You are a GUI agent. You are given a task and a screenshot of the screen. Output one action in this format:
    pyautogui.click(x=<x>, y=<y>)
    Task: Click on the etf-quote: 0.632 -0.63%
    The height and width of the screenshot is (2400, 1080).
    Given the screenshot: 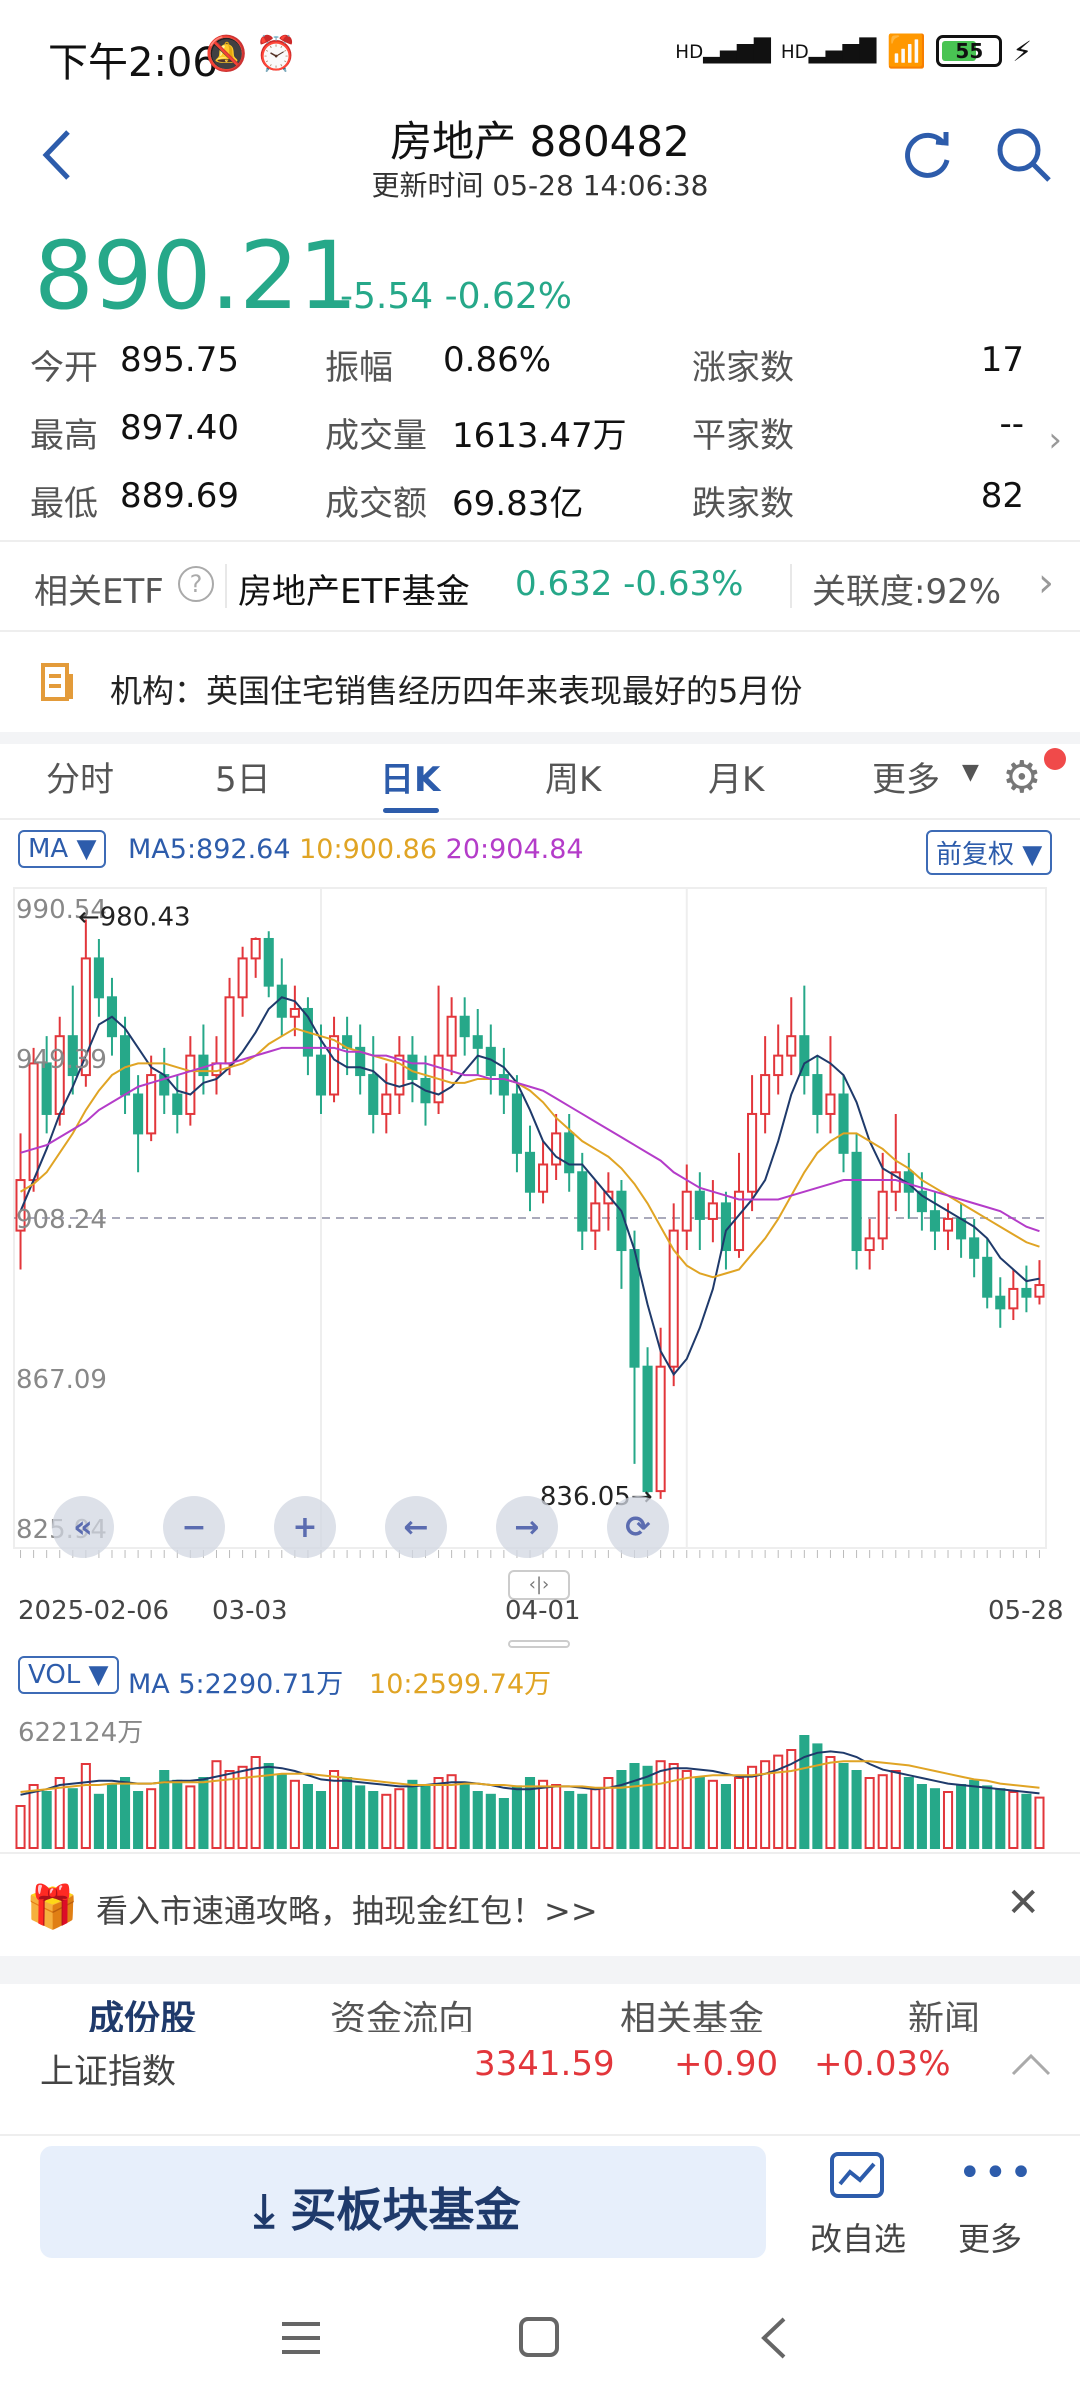 What is the action you would take?
    pyautogui.click(x=629, y=584)
    